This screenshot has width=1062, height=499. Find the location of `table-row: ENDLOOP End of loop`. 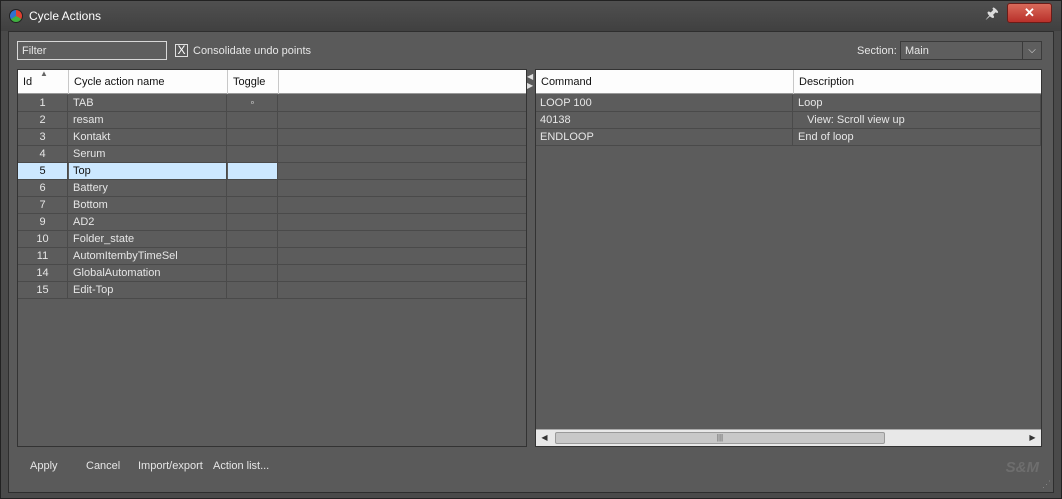

table-row: ENDLOOP End of loop is located at coordinates (788, 137).